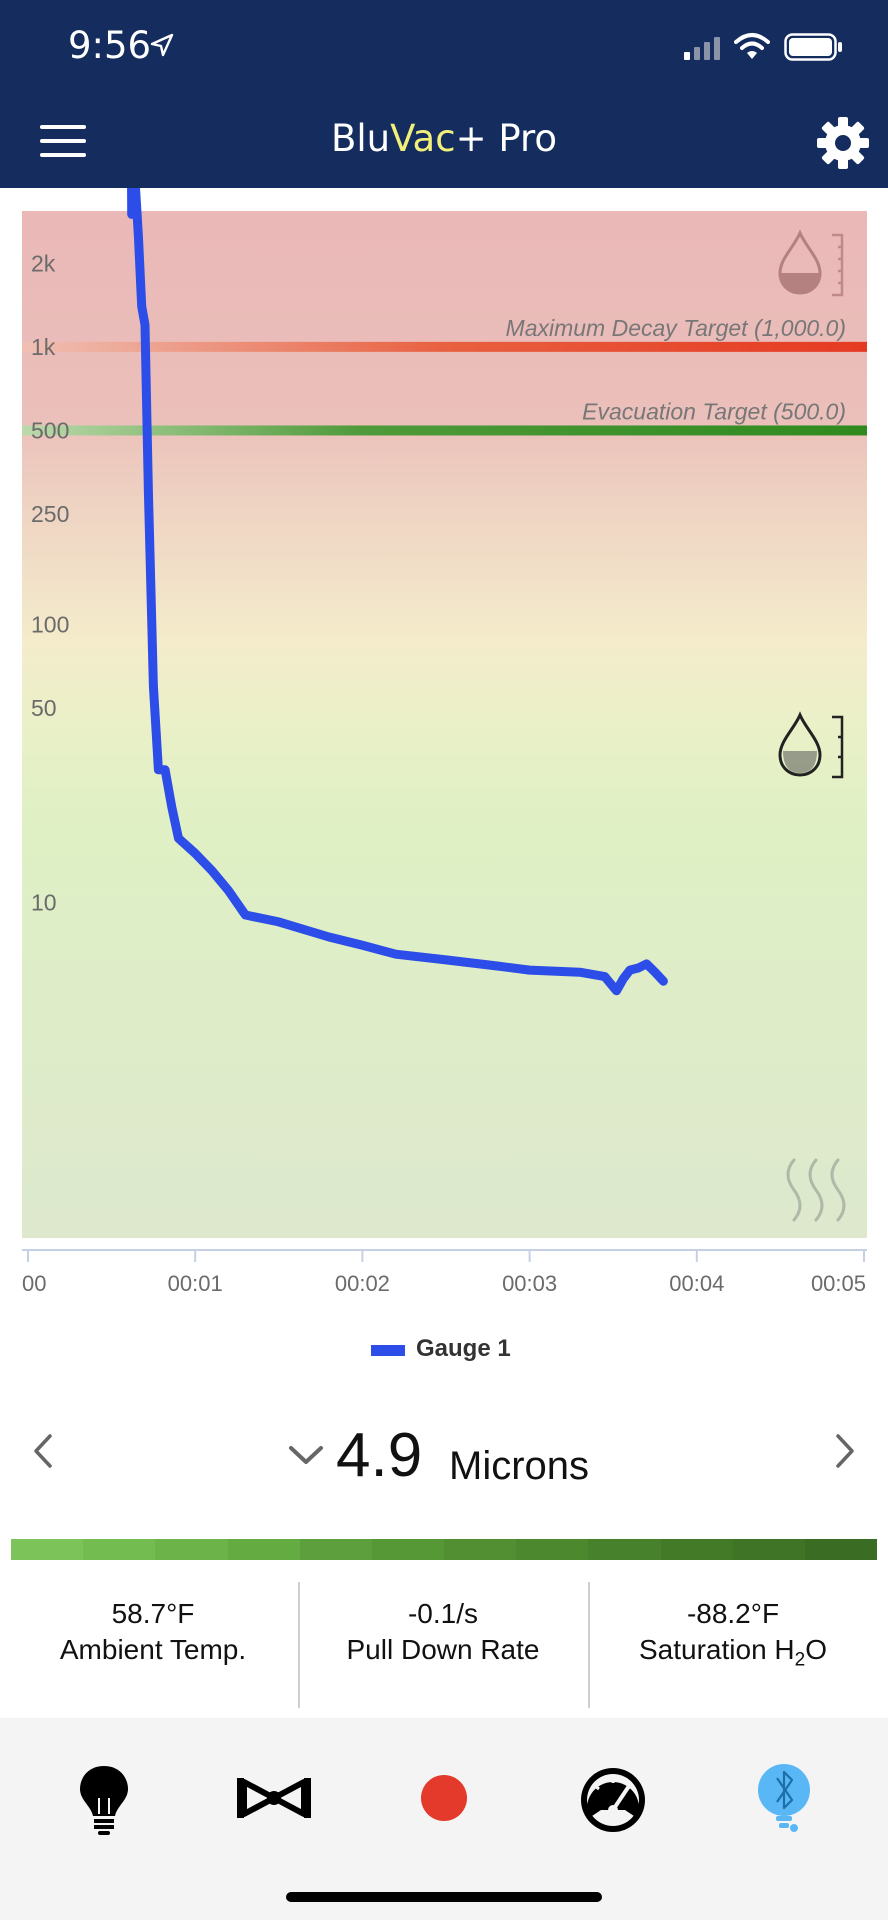 The height and width of the screenshot is (1920, 888). I want to click on app-title-part-2: Vac, so click(423, 138).